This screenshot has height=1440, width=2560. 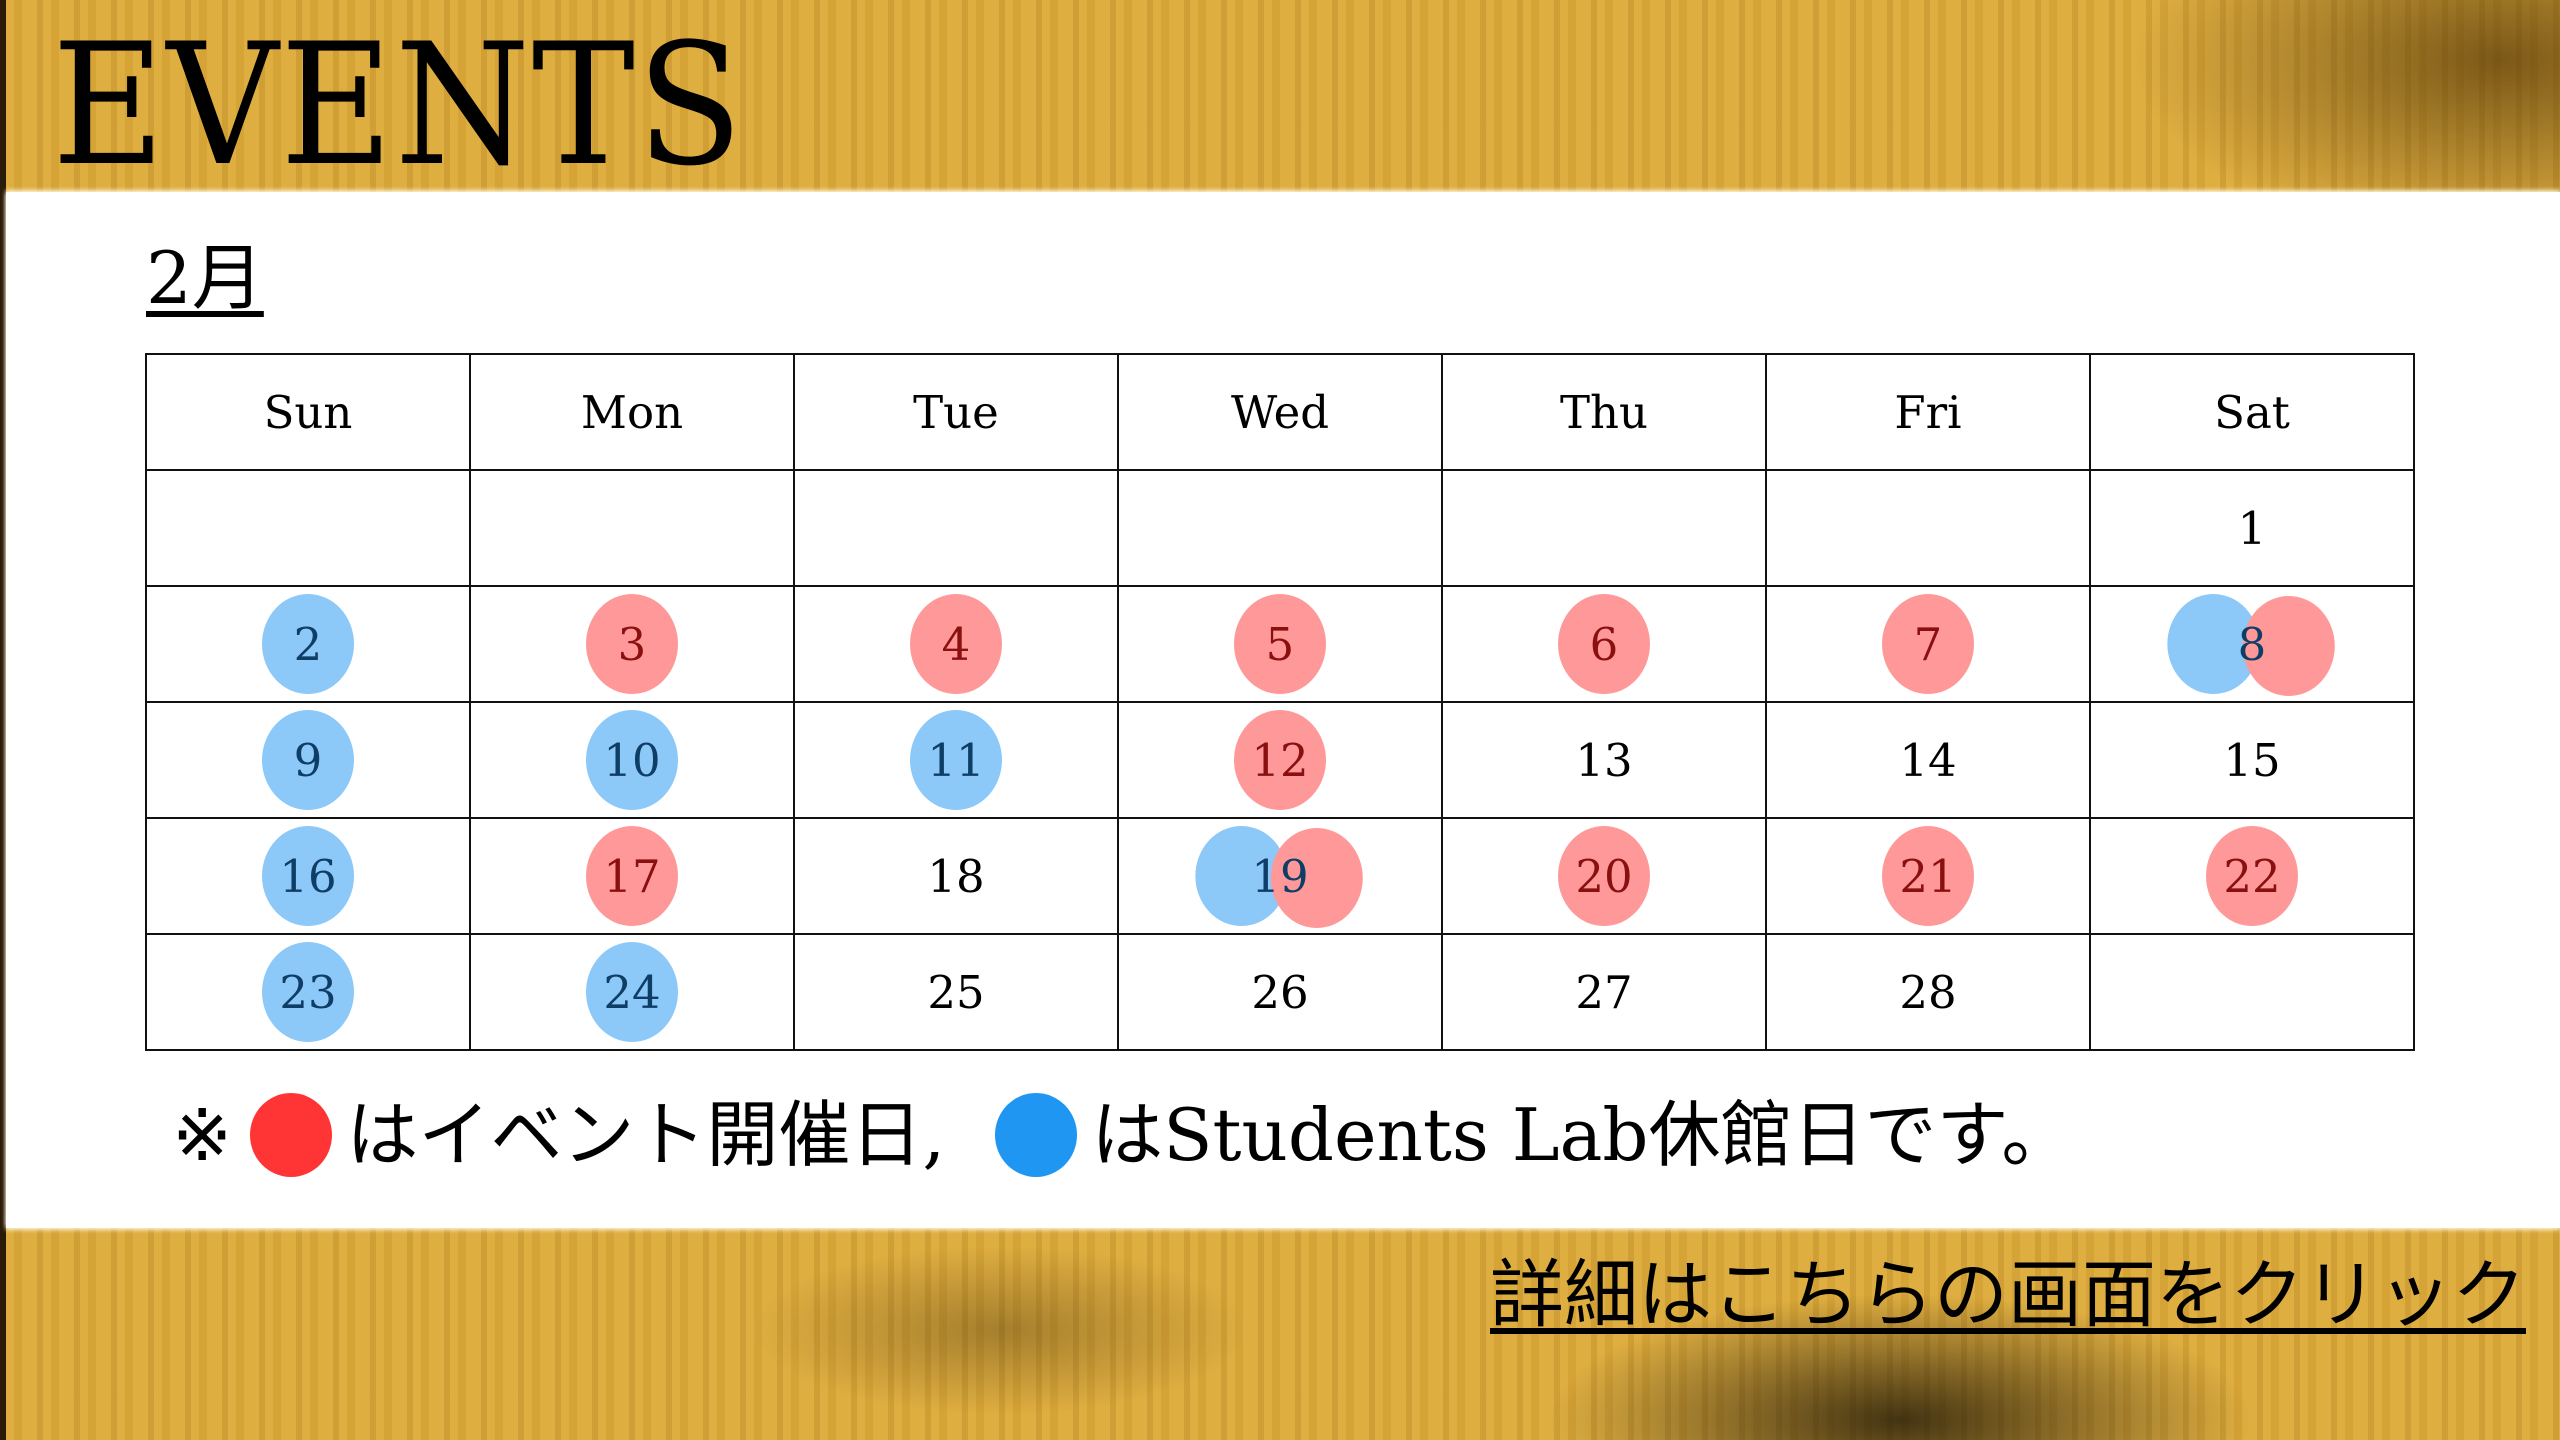 What do you see at coordinates (1036, 1135) in the screenshot?
I see `closed-dot-icon` at bounding box center [1036, 1135].